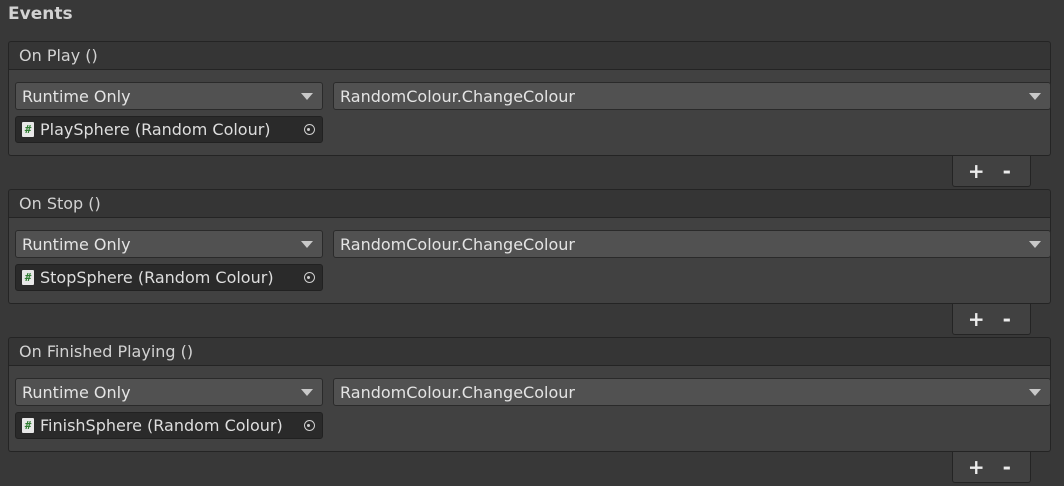 This screenshot has height=486, width=1064. I want to click on event-header: On Play (), so click(529, 55).